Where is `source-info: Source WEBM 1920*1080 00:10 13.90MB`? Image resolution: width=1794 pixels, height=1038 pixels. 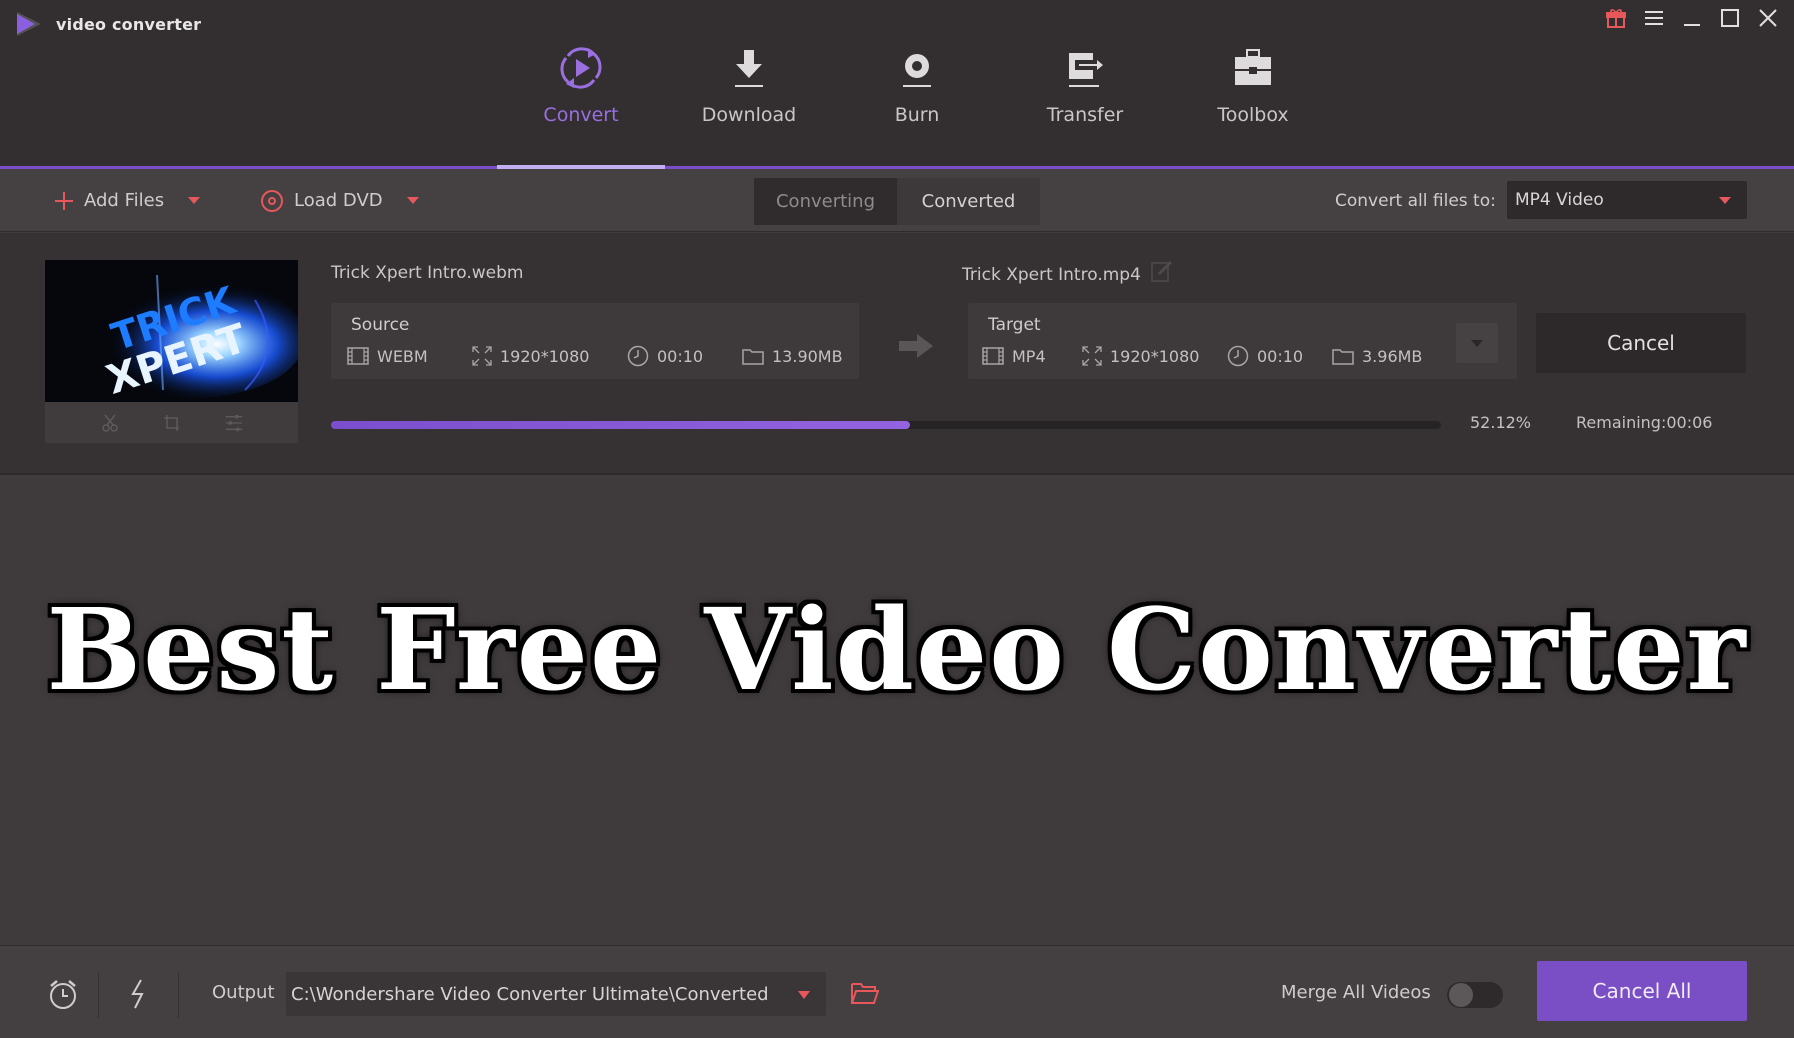
source-info: Source WEBM 1920*1080 00:10 13.90MB is located at coordinates (595, 341).